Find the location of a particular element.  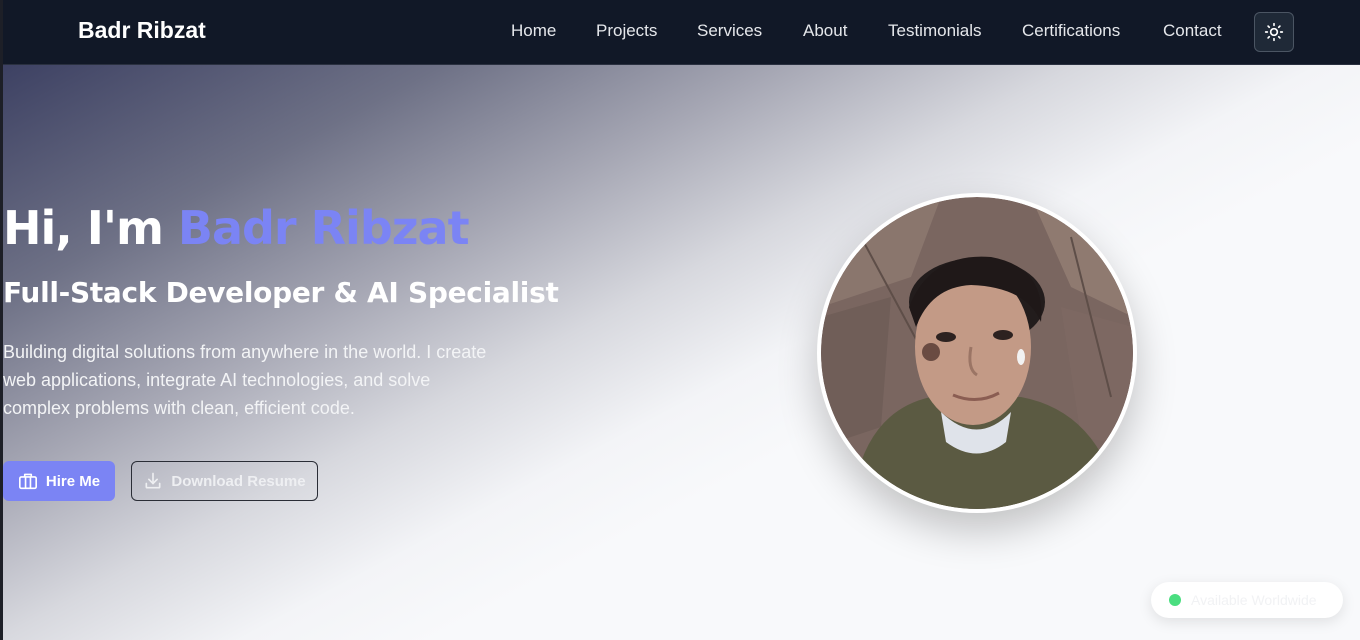

hire-me-label: Hire Me is located at coordinates (73, 481).